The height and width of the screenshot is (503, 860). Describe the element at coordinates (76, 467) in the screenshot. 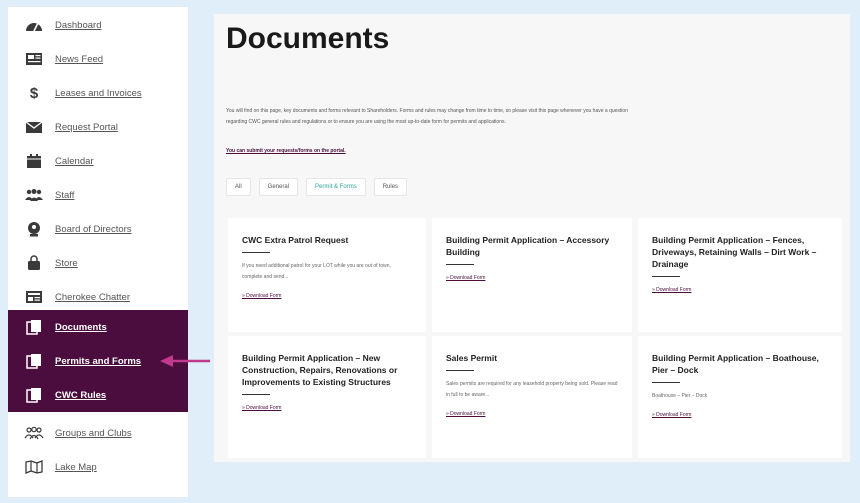

I see `sidebar-item-label: Lake Map` at that location.